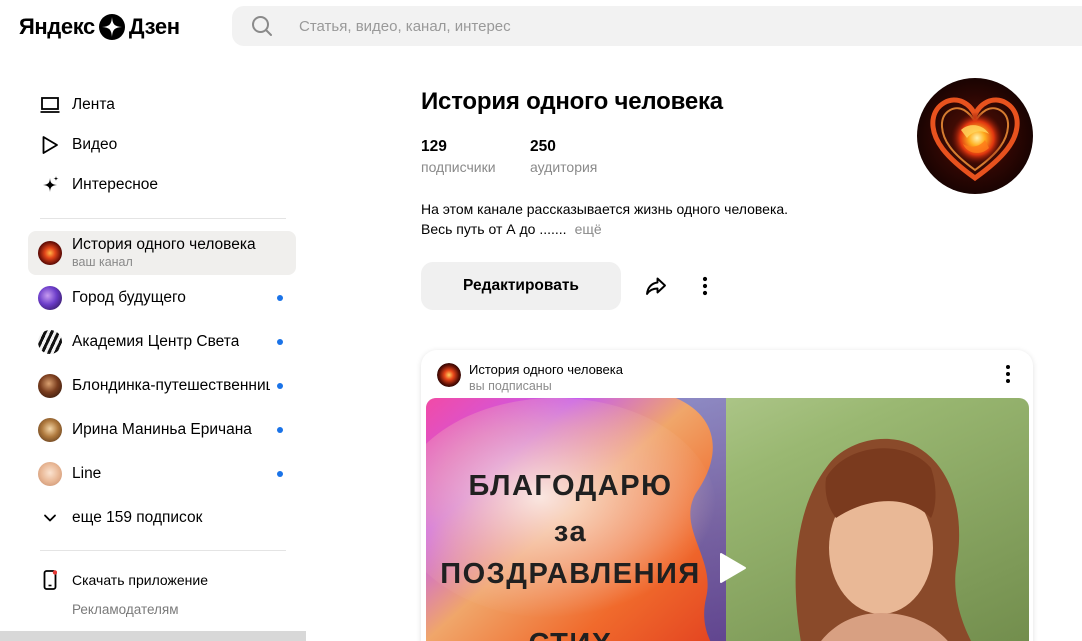 The height and width of the screenshot is (641, 1082). Describe the element at coordinates (137, 517) in the screenshot. I see `show-more-label: еще 159 подписок` at that location.